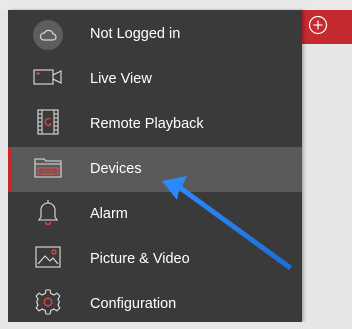 This screenshot has width=352, height=329. What do you see at coordinates (133, 304) in the screenshot?
I see `menu-item-label: Configuration` at bounding box center [133, 304].